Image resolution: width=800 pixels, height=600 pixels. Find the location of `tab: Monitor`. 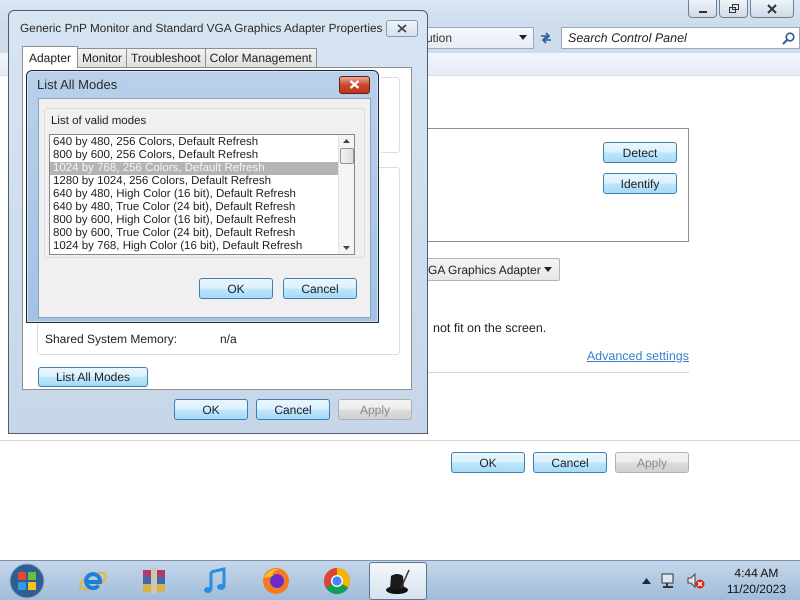

tab: Monitor is located at coordinates (102, 57).